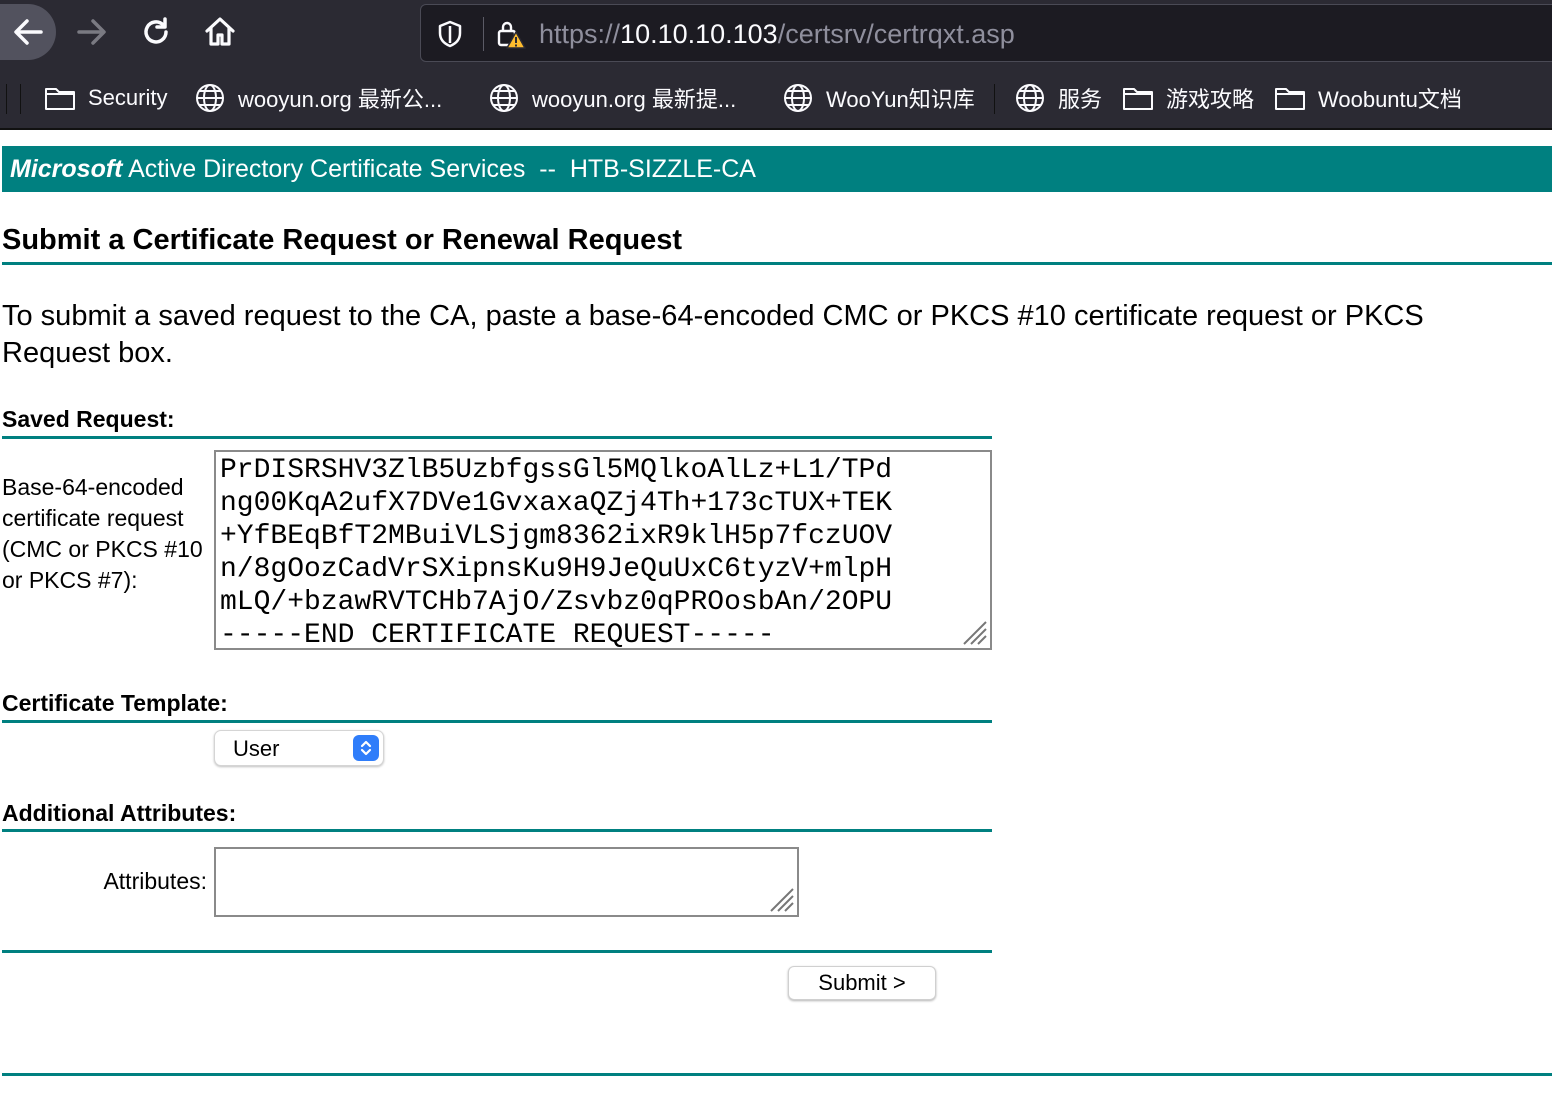  I want to click on arrow-left-icon, so click(28, 32).